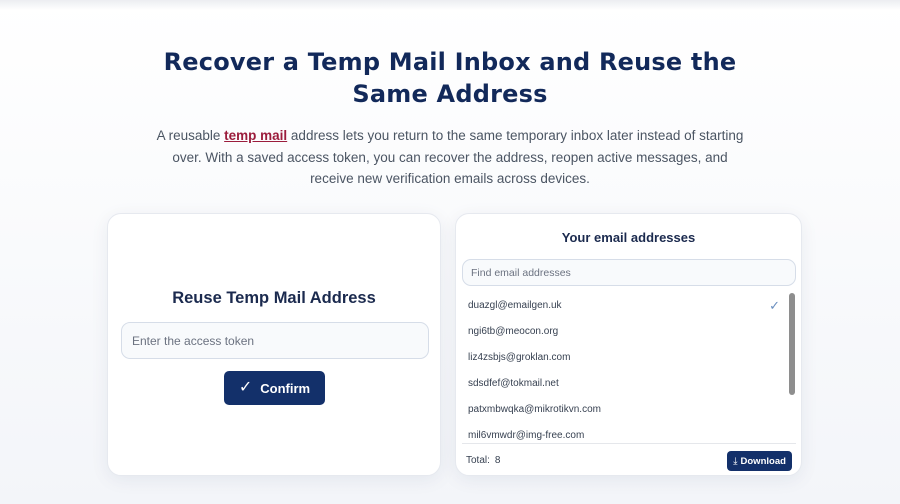 The width and height of the screenshot is (900, 504). What do you see at coordinates (274, 298) in the screenshot?
I see `reuse-card-title: Reuse Temp Mail Address` at bounding box center [274, 298].